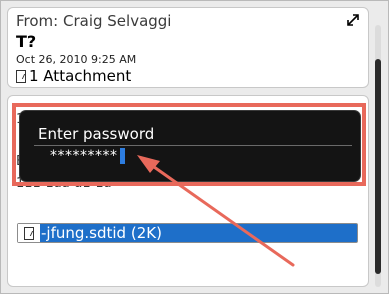  I want to click on subject: T?, so click(26, 41).